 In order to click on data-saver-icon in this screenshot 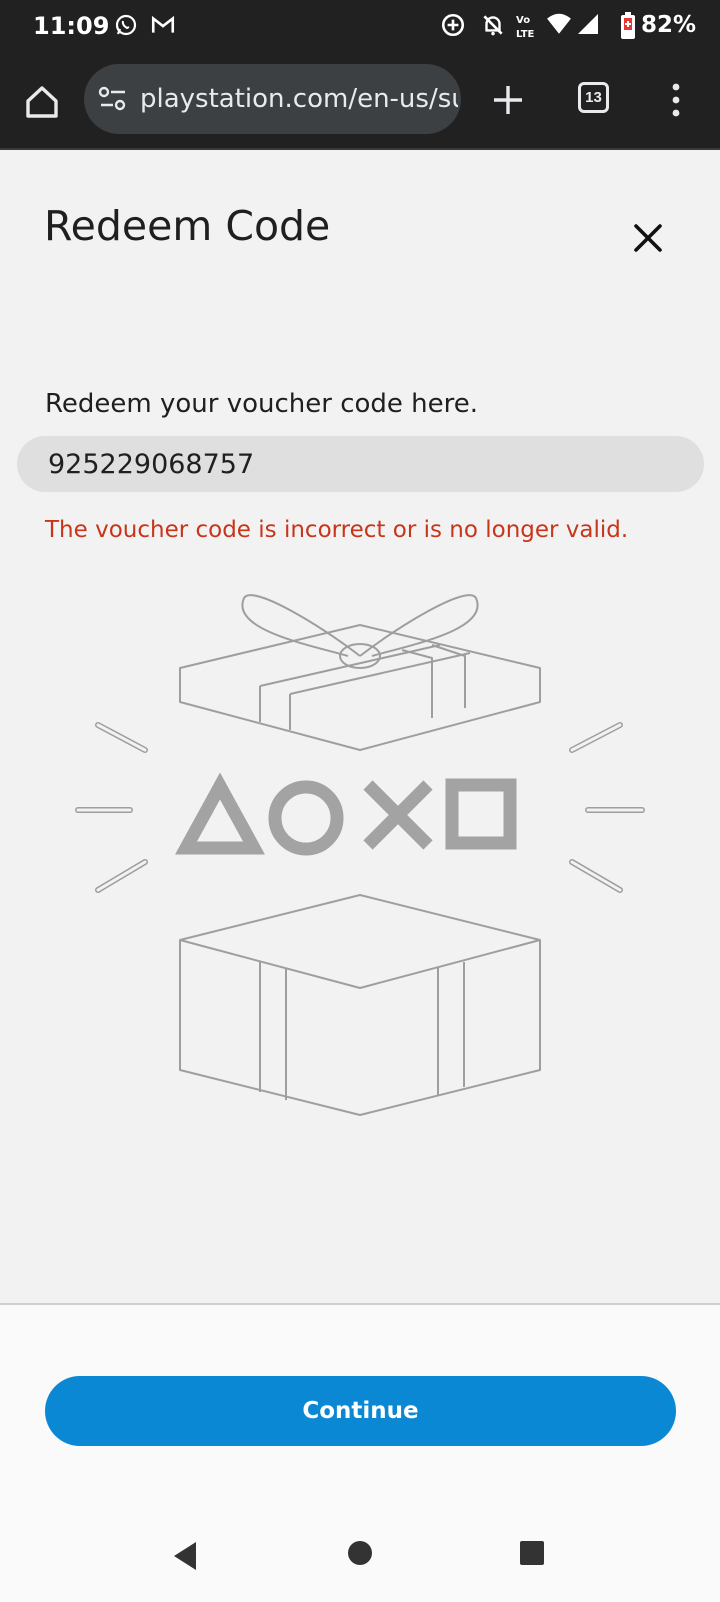, I will do `click(453, 25)`.